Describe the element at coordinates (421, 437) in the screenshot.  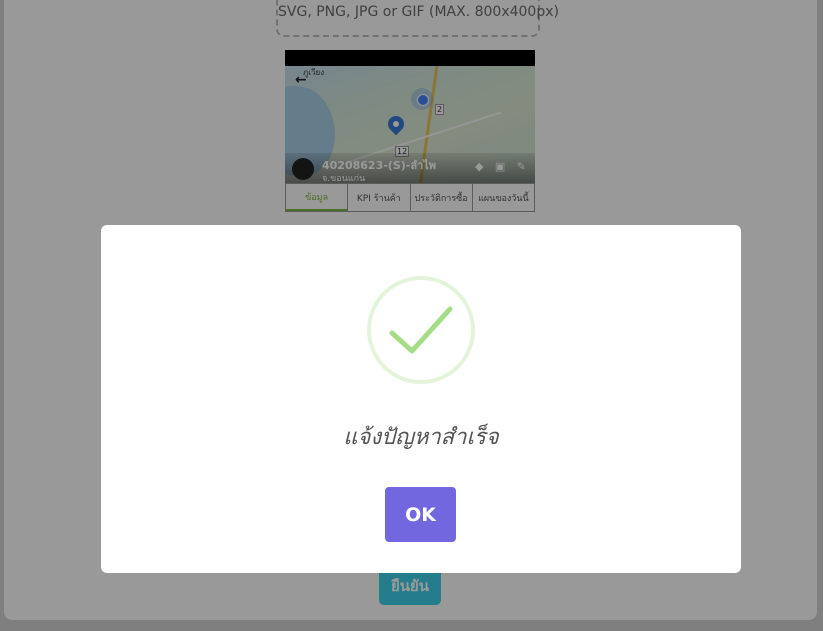
I see `dialog-title: แจ้งปัญหาสำเร็จ` at that location.